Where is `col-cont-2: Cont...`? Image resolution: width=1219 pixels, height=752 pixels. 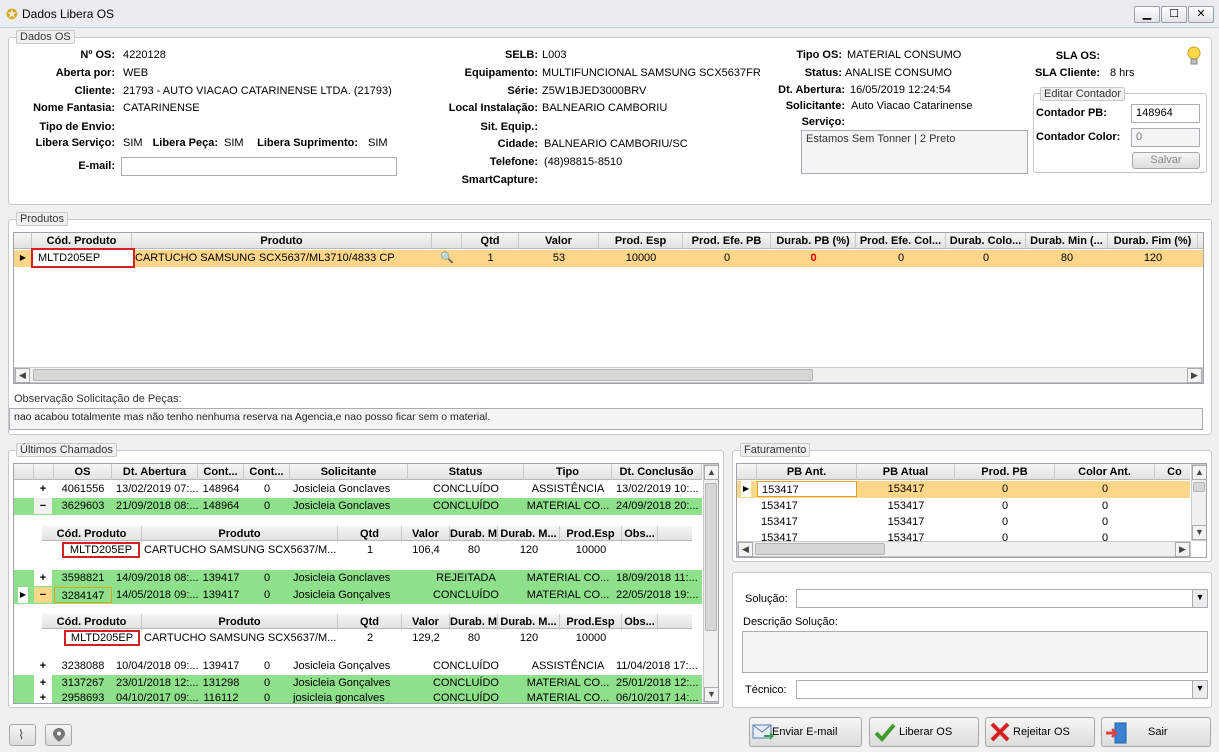 col-cont-2: Cont... is located at coordinates (267, 472).